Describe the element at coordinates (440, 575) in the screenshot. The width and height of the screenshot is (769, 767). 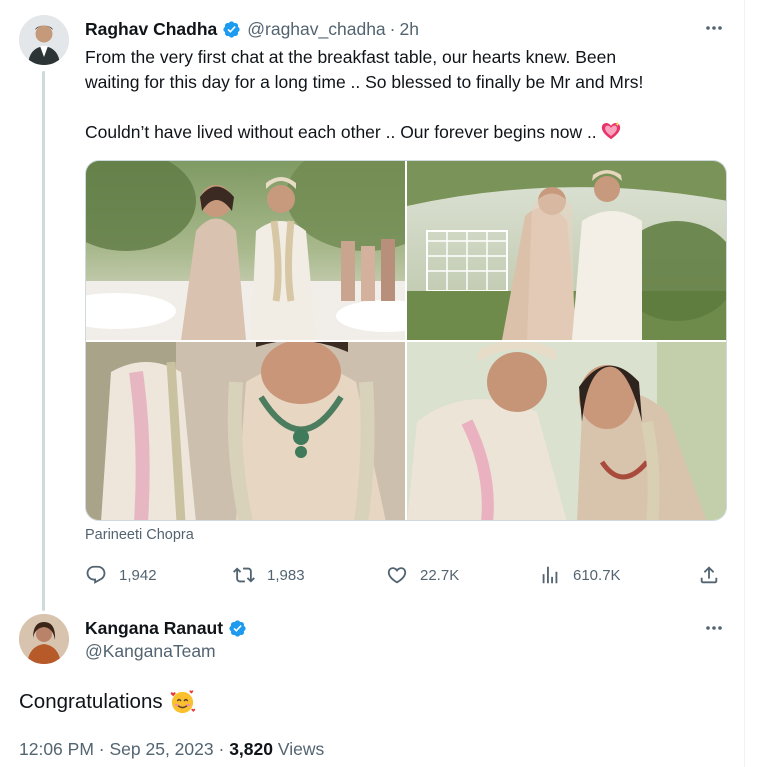
I see `like-count: 22.7K` at that location.